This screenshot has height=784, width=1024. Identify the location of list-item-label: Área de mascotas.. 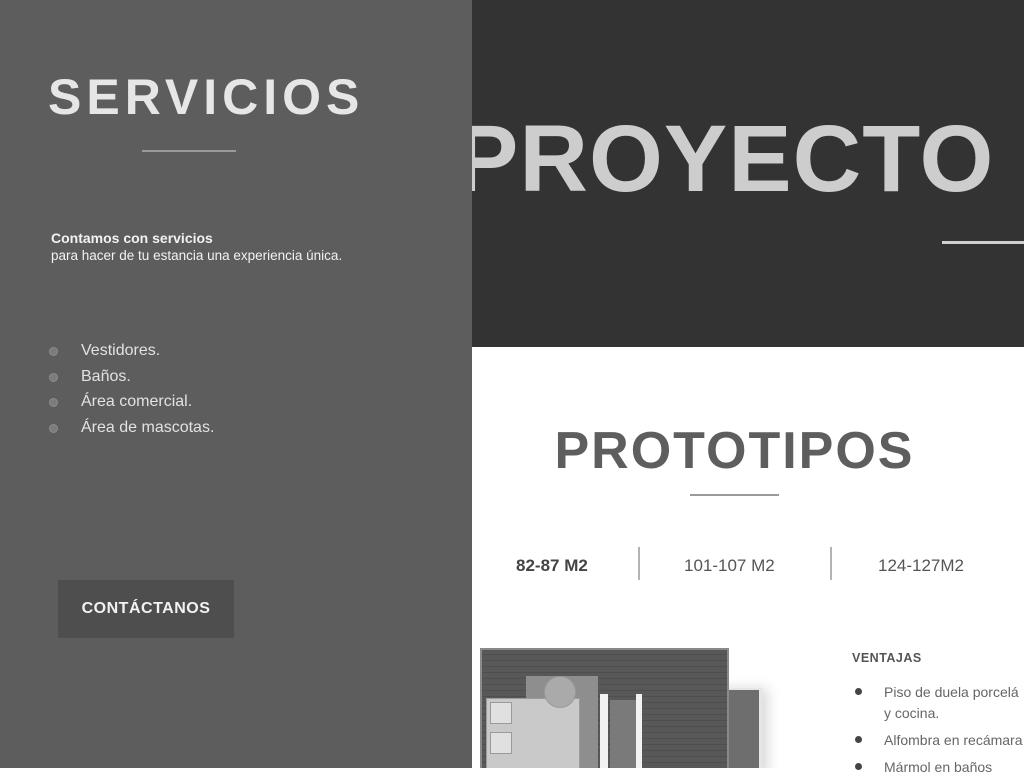
(148, 427).